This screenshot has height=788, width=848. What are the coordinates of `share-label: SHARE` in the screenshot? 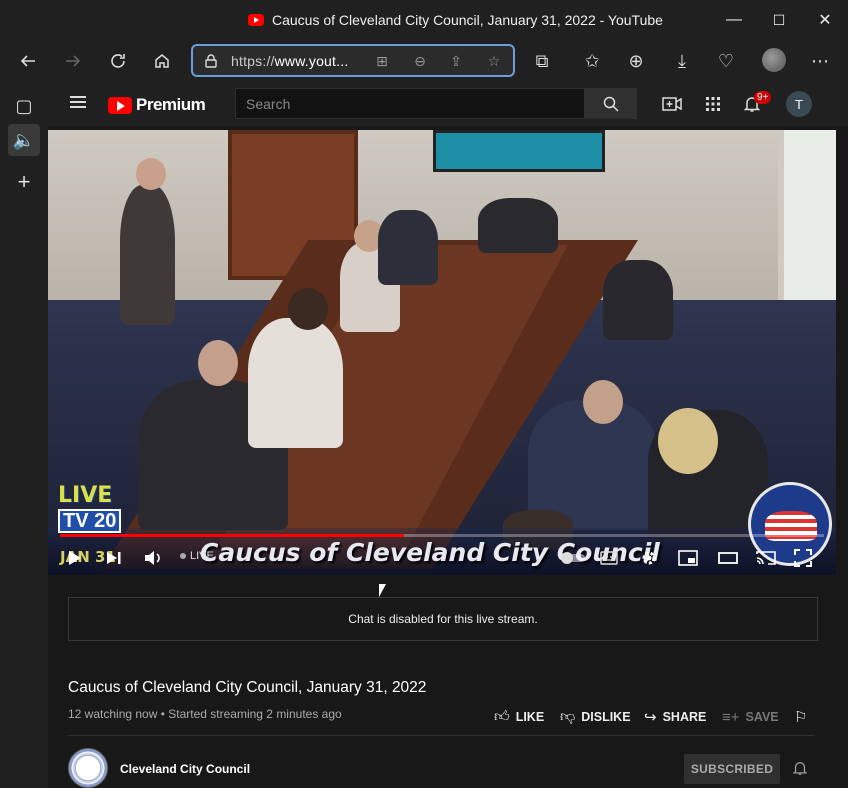 It's located at (684, 717).